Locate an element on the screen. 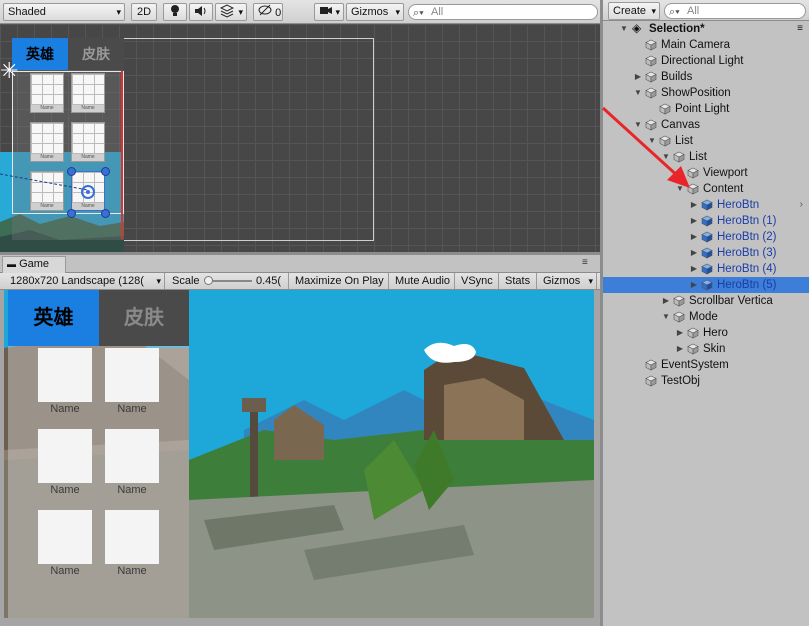 The height and width of the screenshot is (626, 809). vsync-label: VSync is located at coordinates (477, 281).